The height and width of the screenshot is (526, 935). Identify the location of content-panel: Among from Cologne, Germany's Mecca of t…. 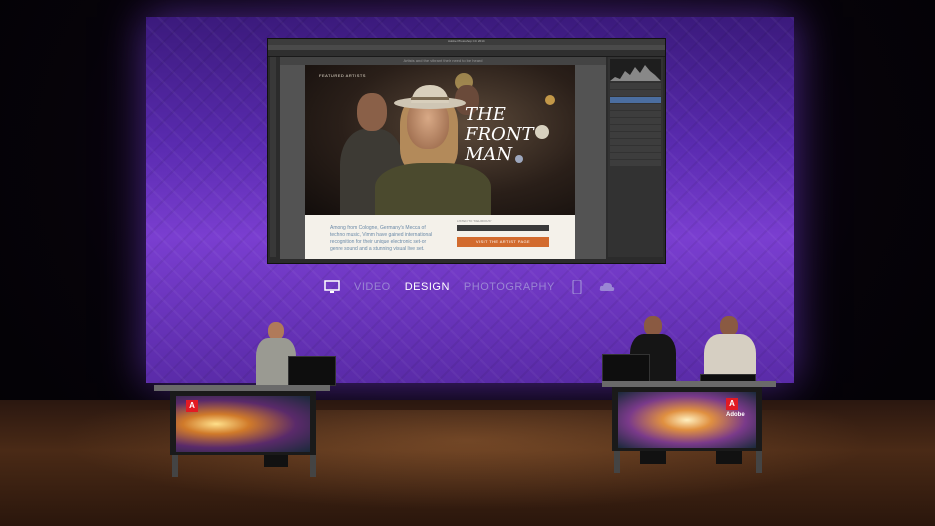
(440, 237).